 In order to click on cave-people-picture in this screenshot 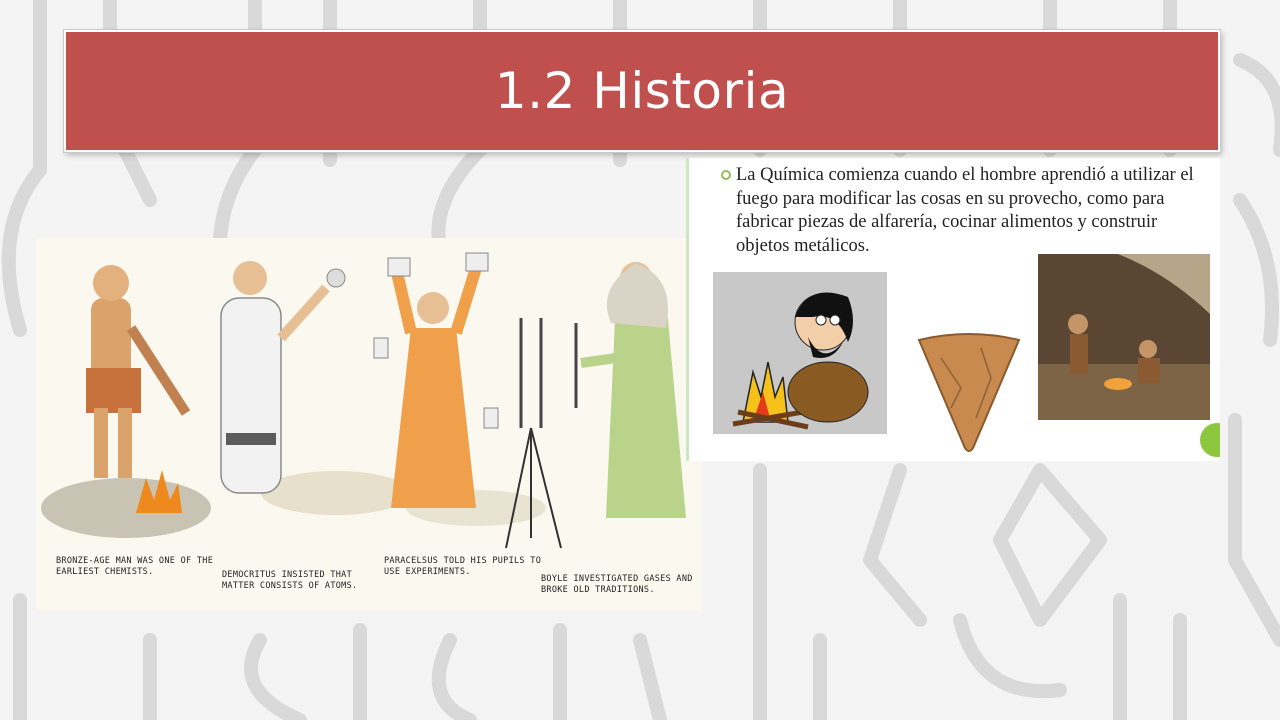, I will do `click(1124, 337)`.